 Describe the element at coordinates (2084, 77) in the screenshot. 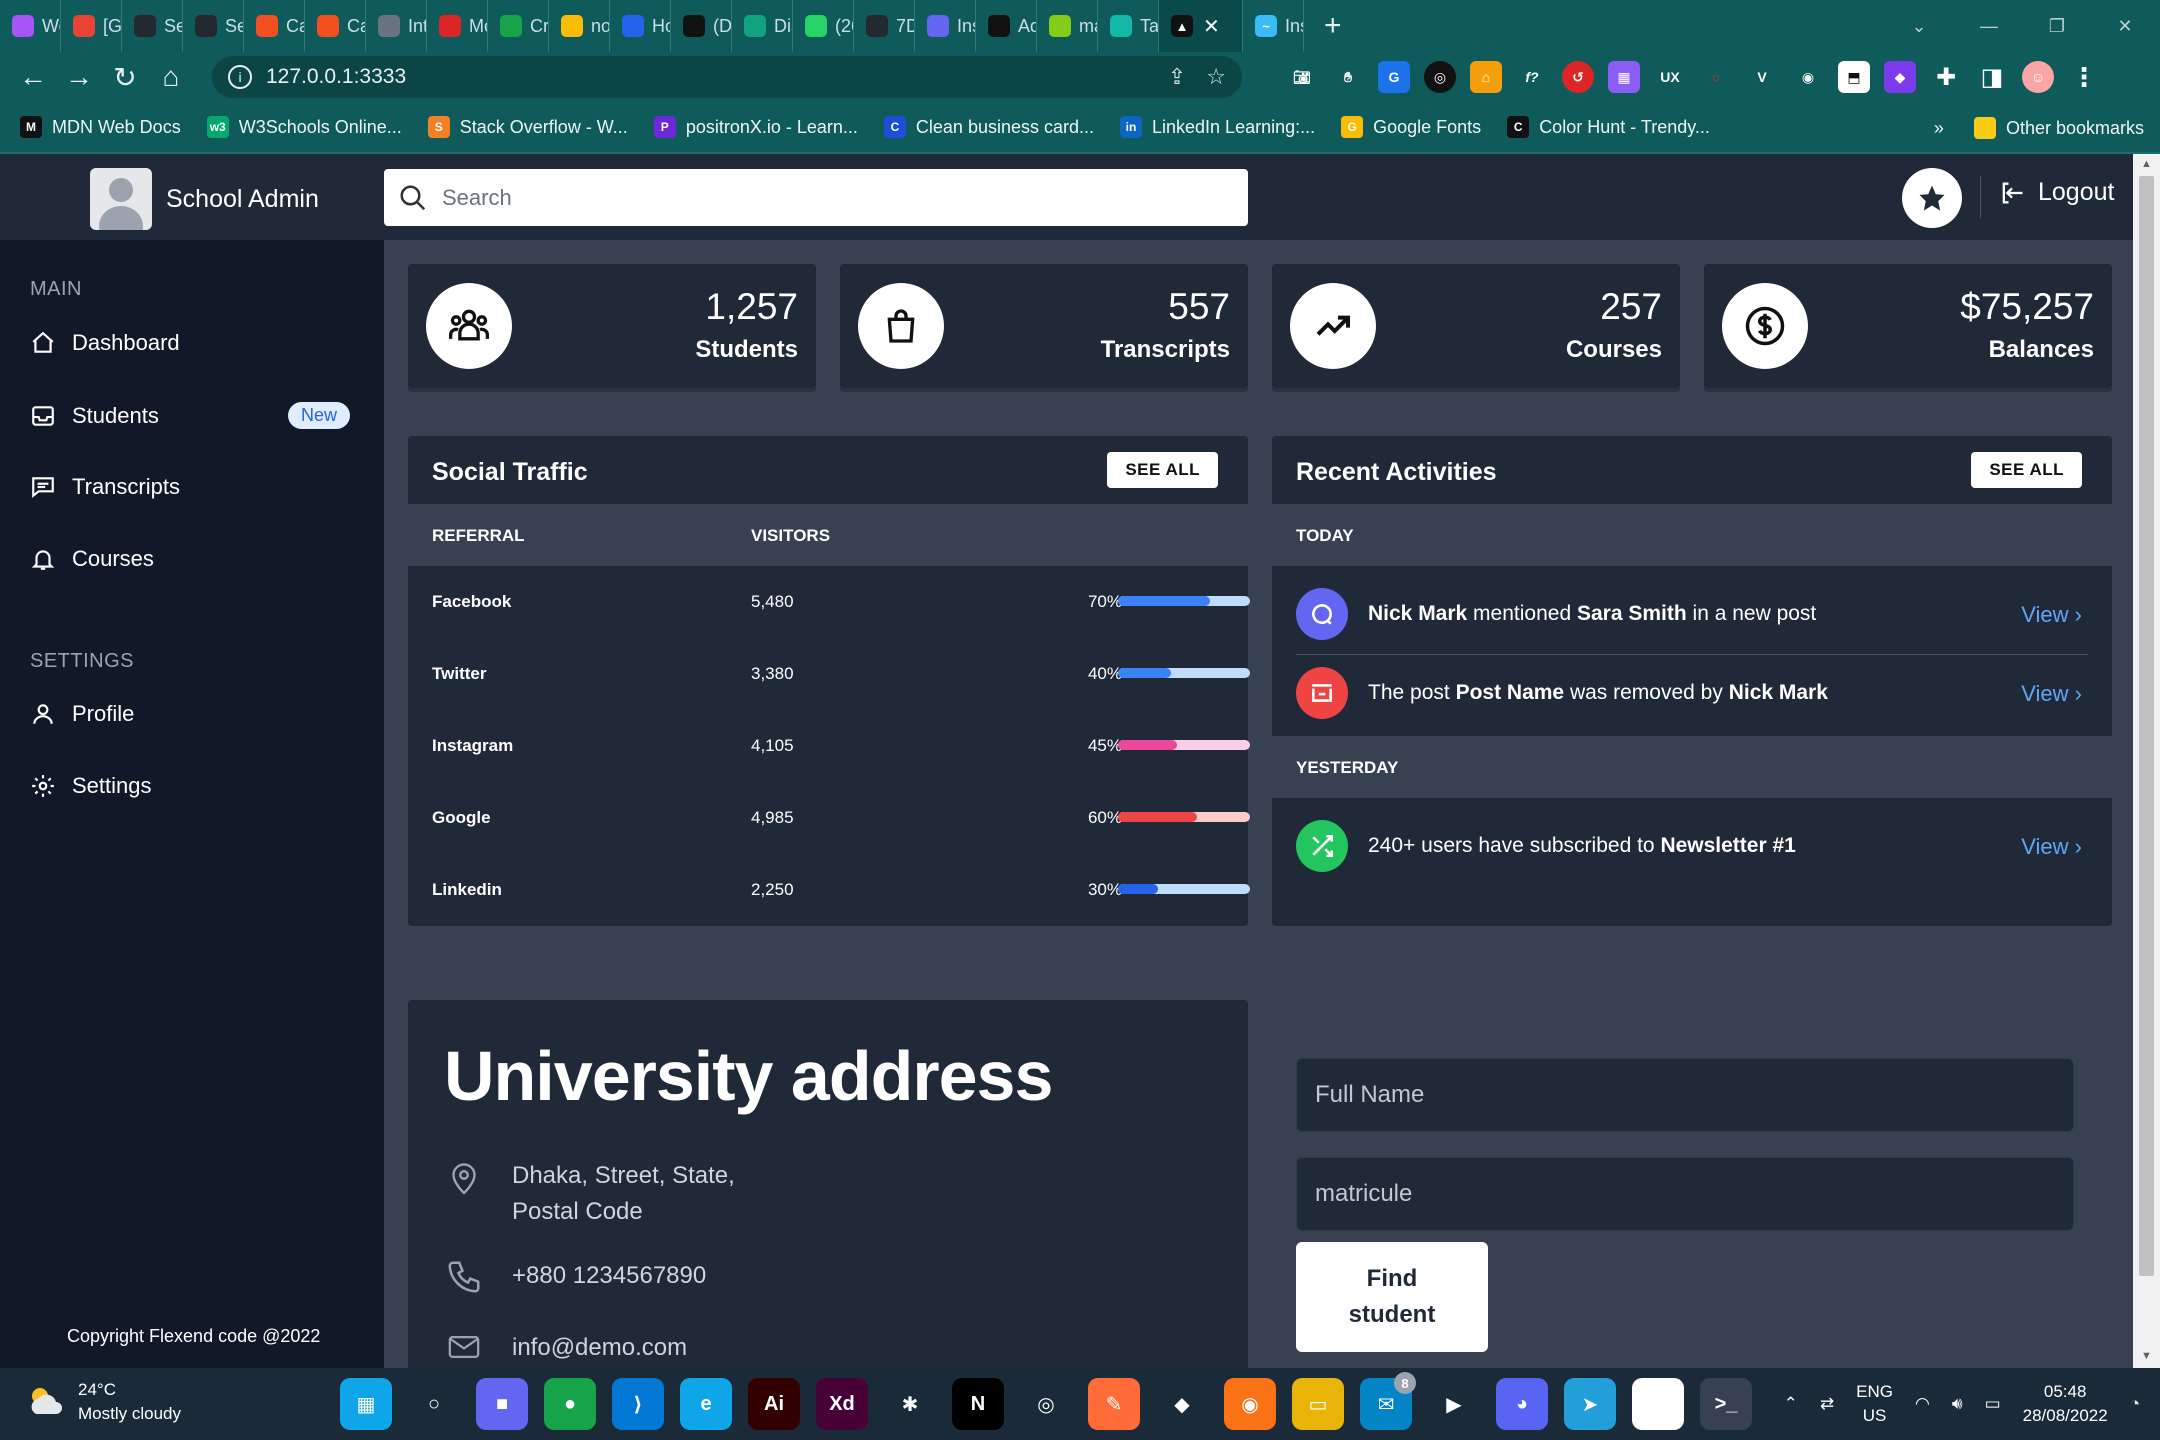

I see `menu-kebab-icon: ⋮` at that location.